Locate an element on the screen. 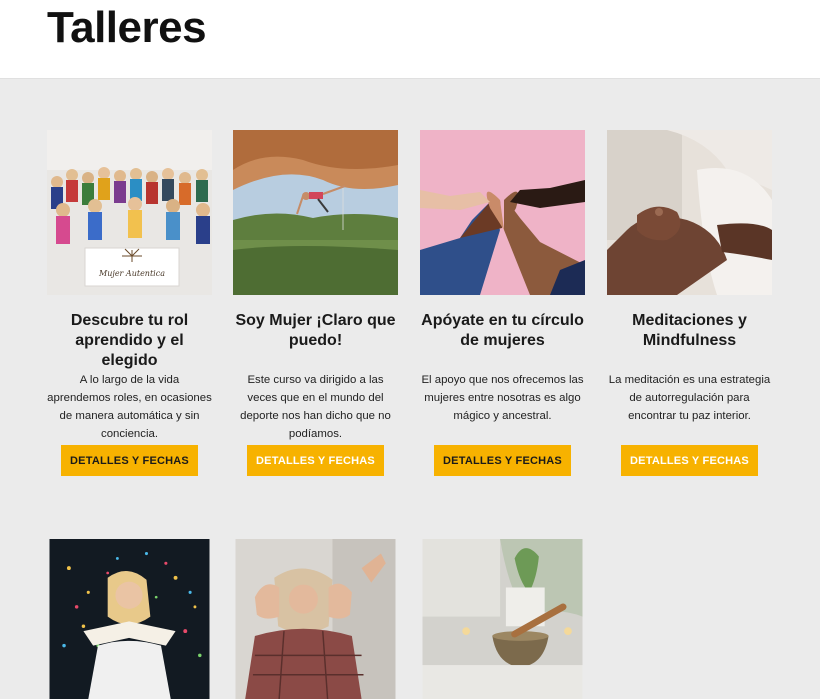 Image resolution: width=820 pixels, height=699 pixels. workshop-image-climber is located at coordinates (315, 212).